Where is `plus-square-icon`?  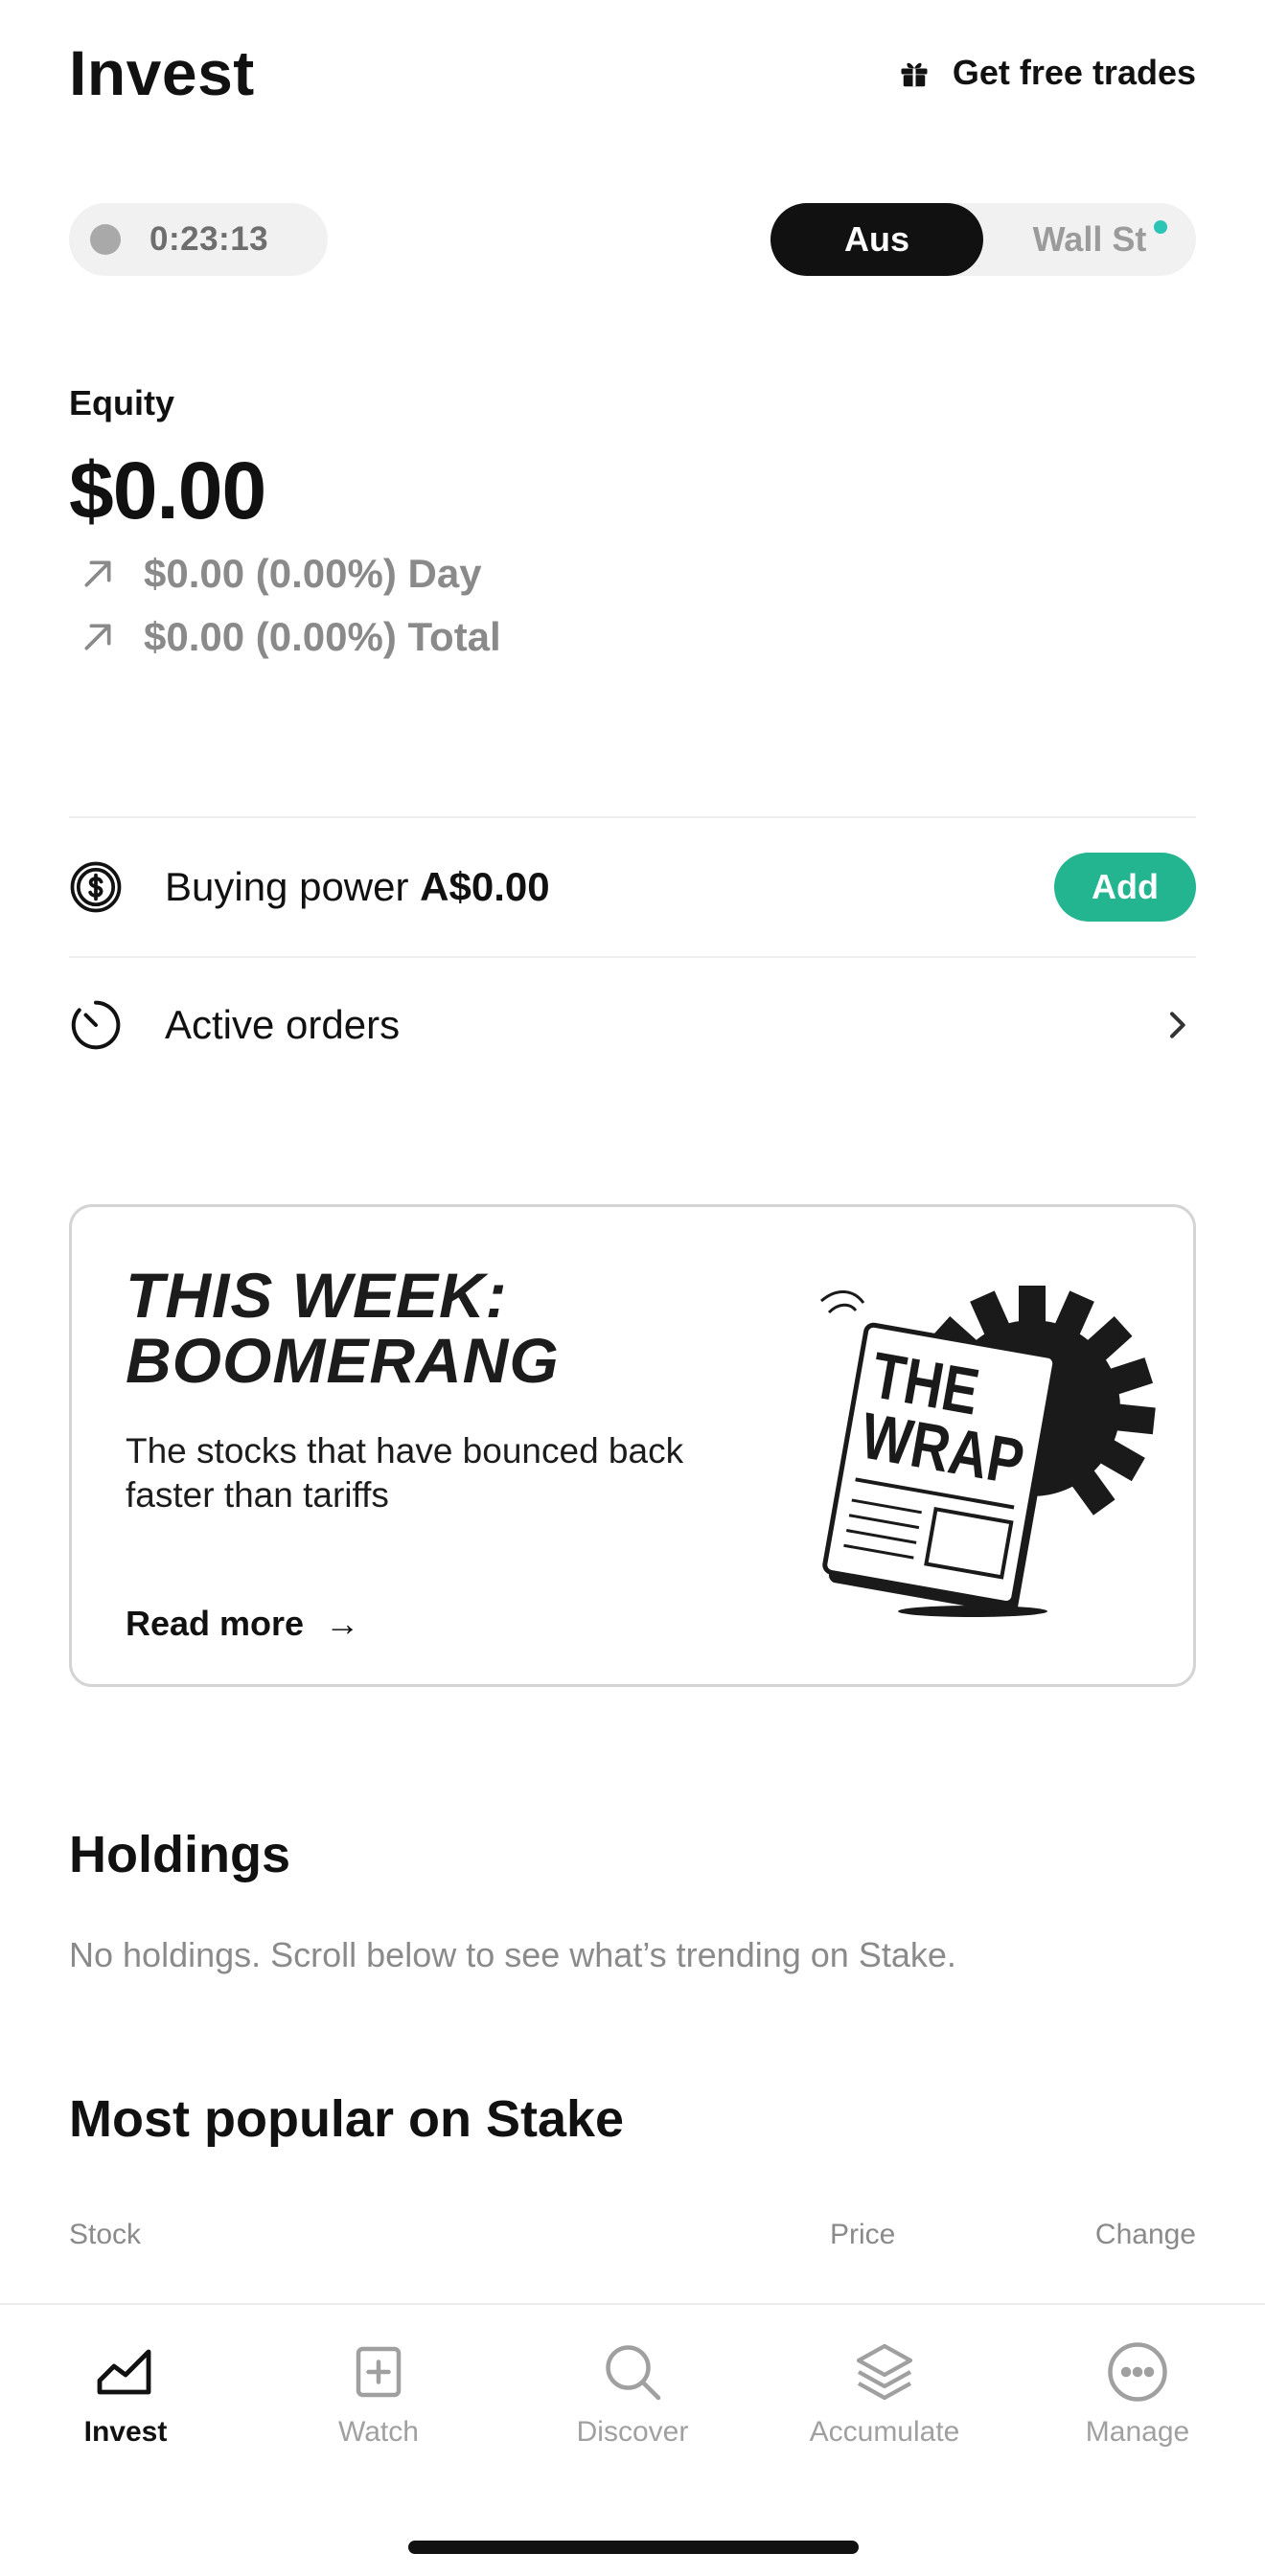
plus-square-icon is located at coordinates (379, 2372).